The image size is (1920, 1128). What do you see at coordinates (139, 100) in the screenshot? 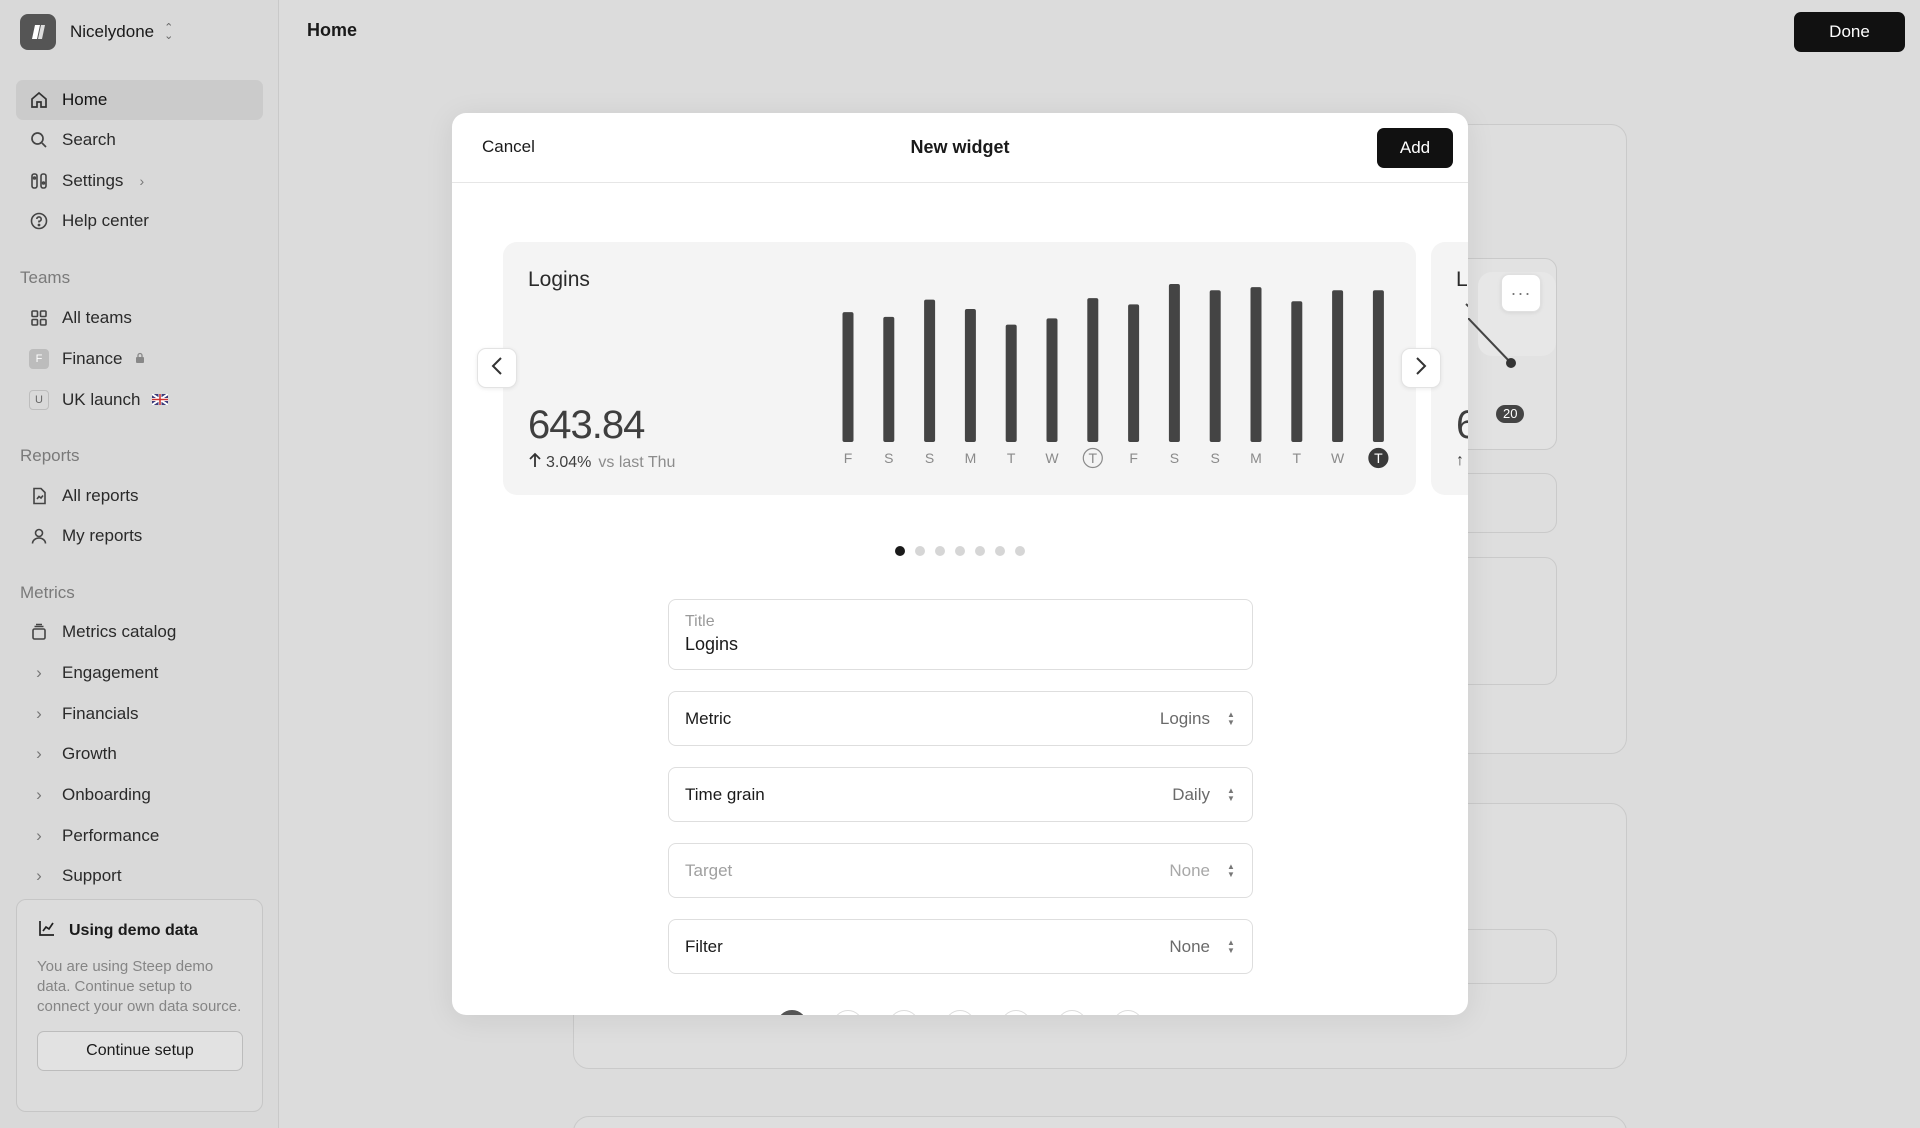
I see `nav-home: Home` at bounding box center [139, 100].